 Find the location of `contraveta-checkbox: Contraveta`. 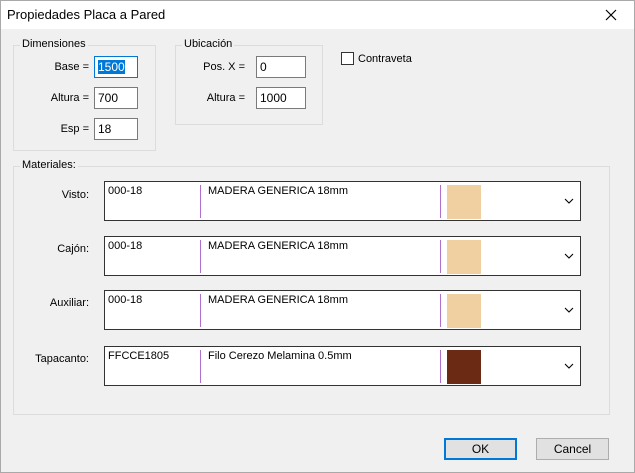

contraveta-checkbox: Contraveta is located at coordinates (376, 58).